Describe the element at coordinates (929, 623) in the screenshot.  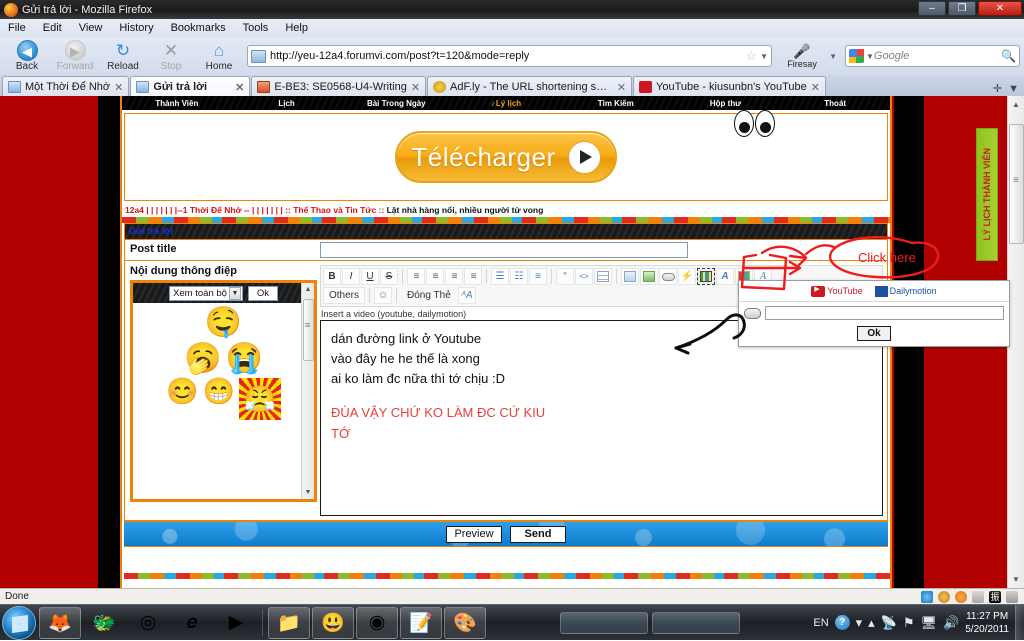
I see `monitor-icon: 🖥` at that location.